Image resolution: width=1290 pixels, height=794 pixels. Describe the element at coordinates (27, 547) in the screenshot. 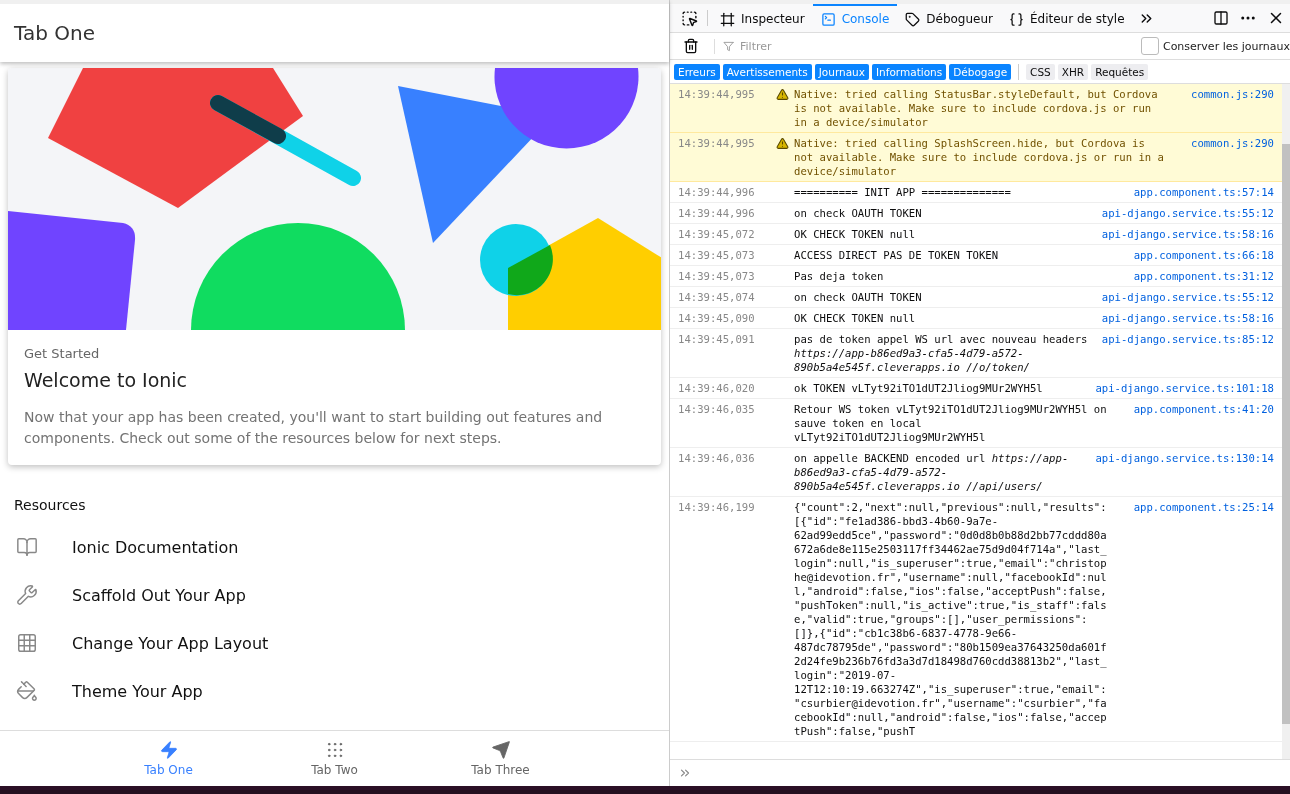

I see `book-icon` at that location.